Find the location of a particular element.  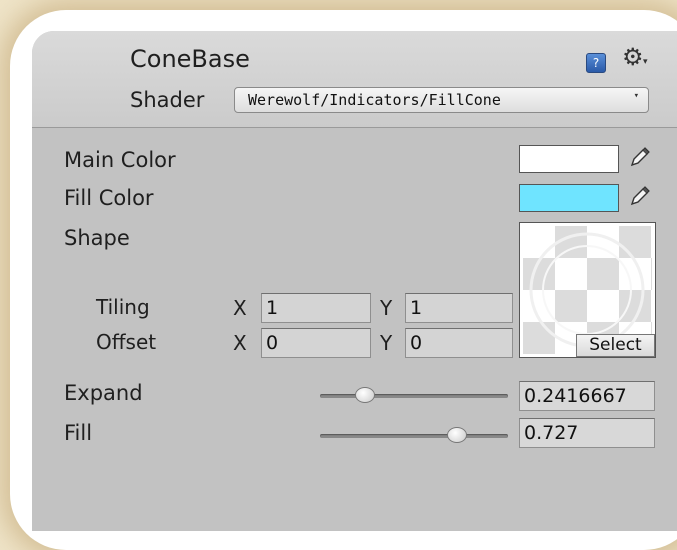

fill-slider-thumb is located at coordinates (456, 435).